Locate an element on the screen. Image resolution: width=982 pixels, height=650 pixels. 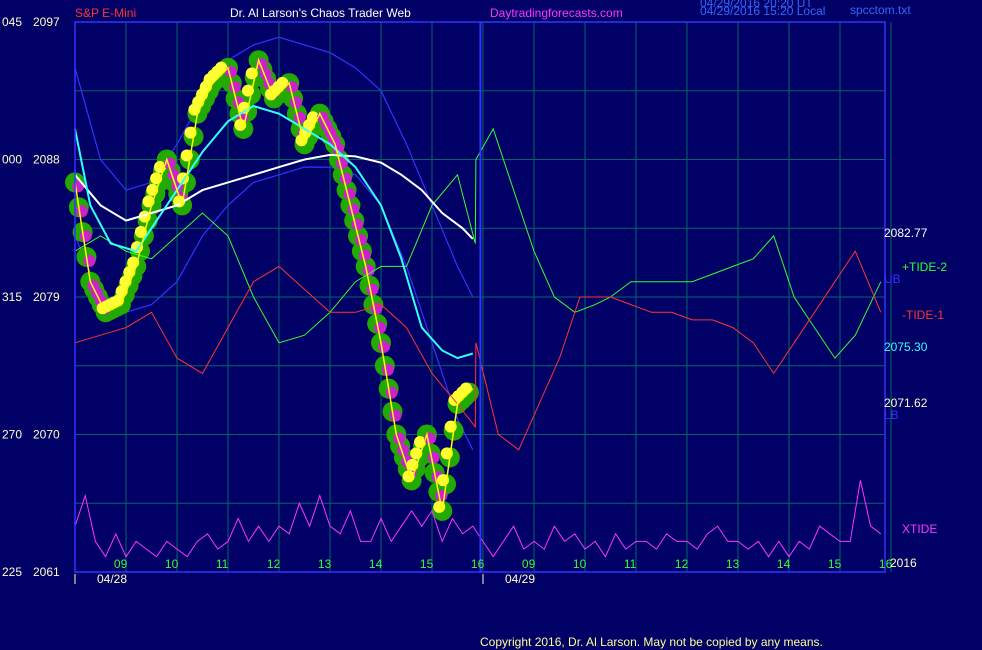
year-label: 2016 is located at coordinates (903, 563).